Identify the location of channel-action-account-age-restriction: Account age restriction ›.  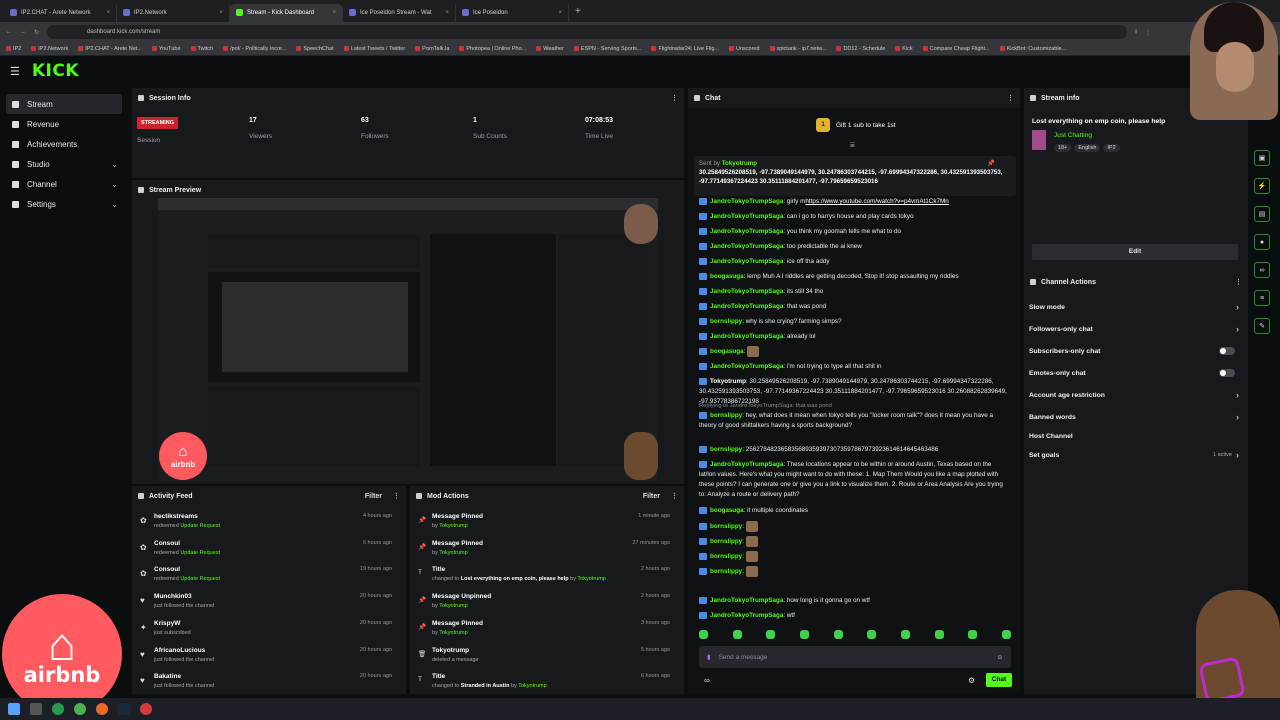
(1134, 395).